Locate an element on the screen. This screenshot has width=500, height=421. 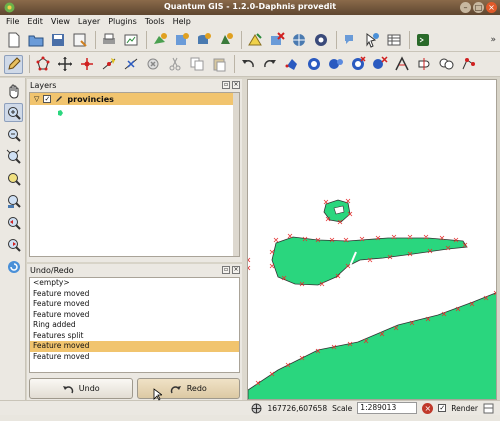
undo-item: Ring added is located at coordinates (134, 325).